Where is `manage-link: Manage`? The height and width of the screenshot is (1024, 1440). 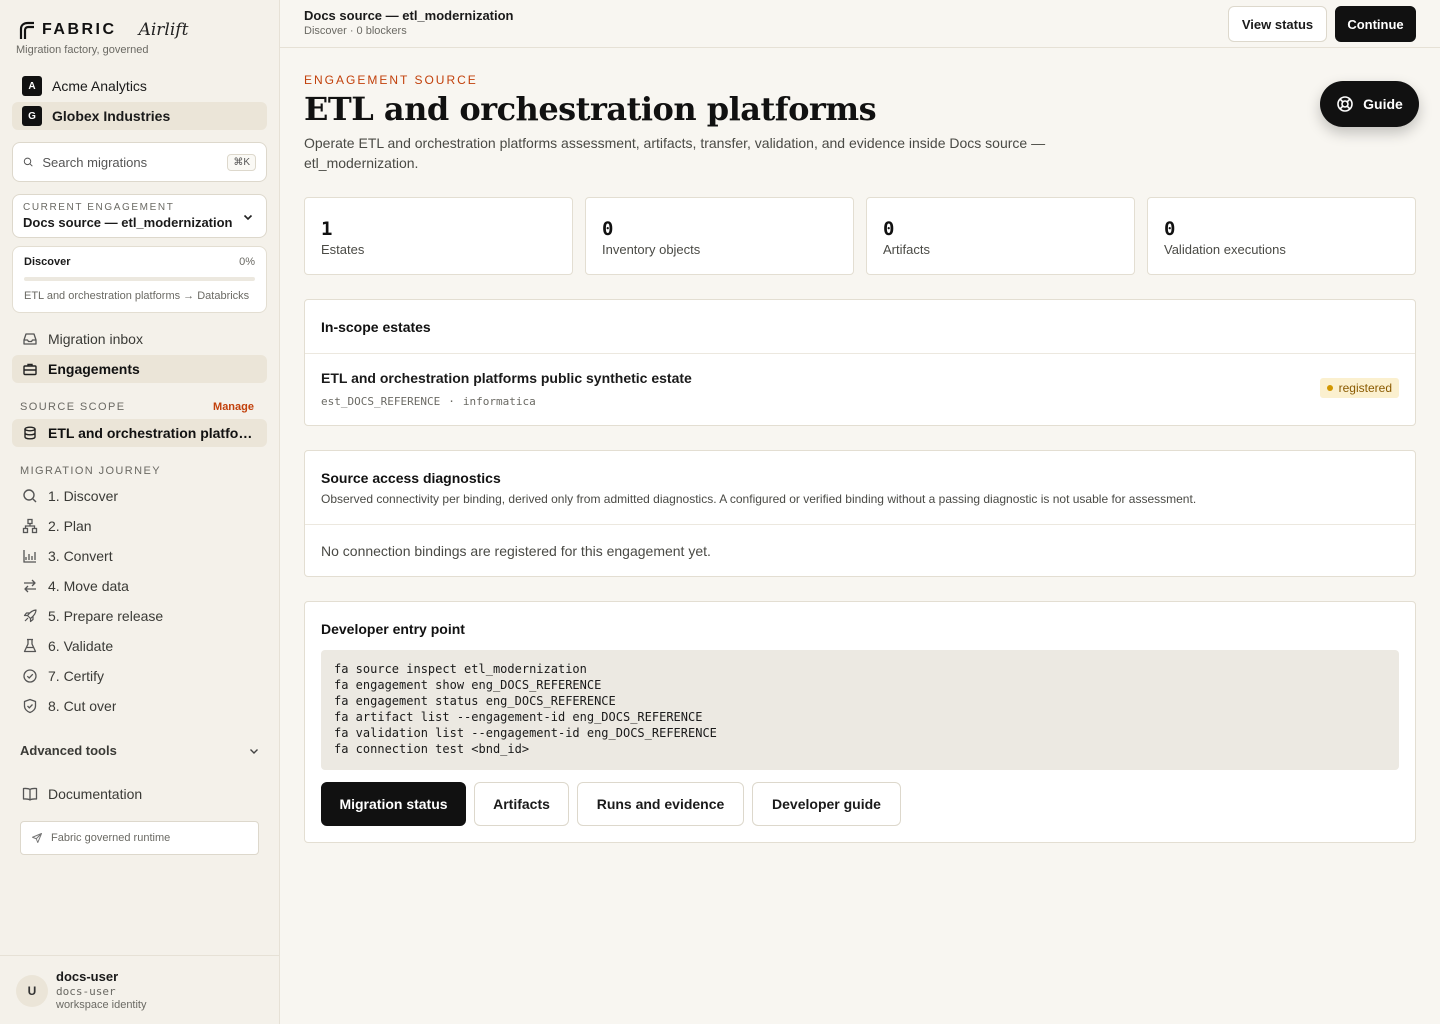 manage-link: Manage is located at coordinates (233, 407).